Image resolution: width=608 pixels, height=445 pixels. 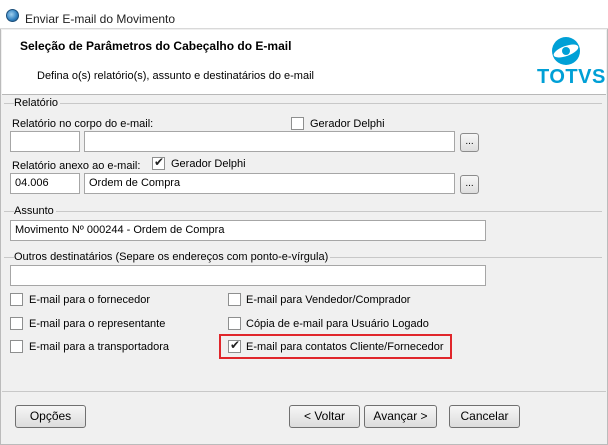 I want to click on vendedor-comprador-checkbox, so click(x=234, y=299).